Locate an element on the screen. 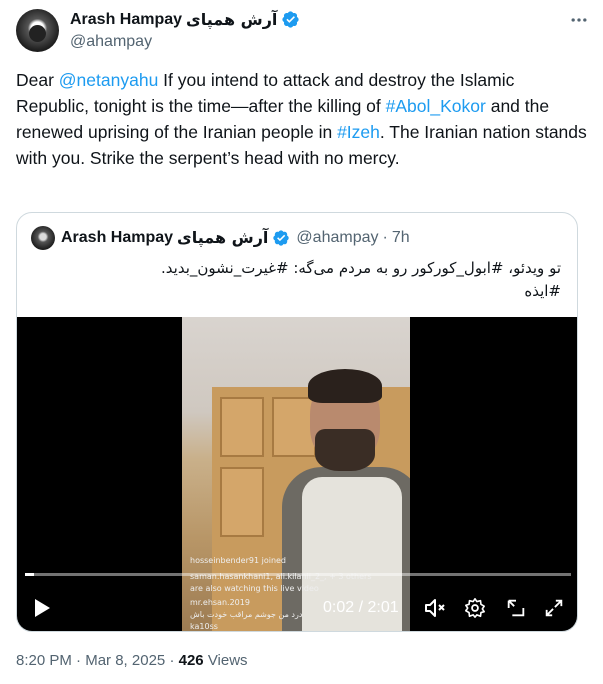 The image size is (603, 684). views-label: Views is located at coordinates (227, 660).